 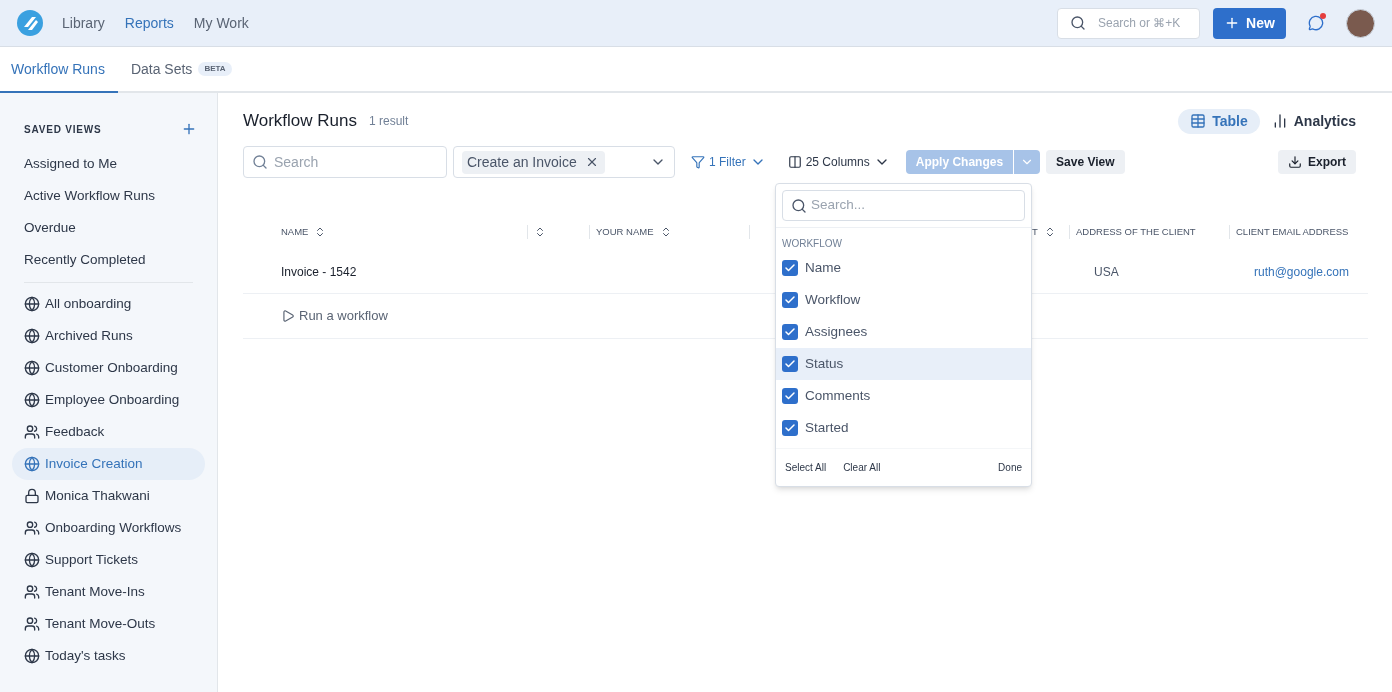 What do you see at coordinates (108, 592) in the screenshot?
I see `sidebar-item: Tenant Move-Ins` at bounding box center [108, 592].